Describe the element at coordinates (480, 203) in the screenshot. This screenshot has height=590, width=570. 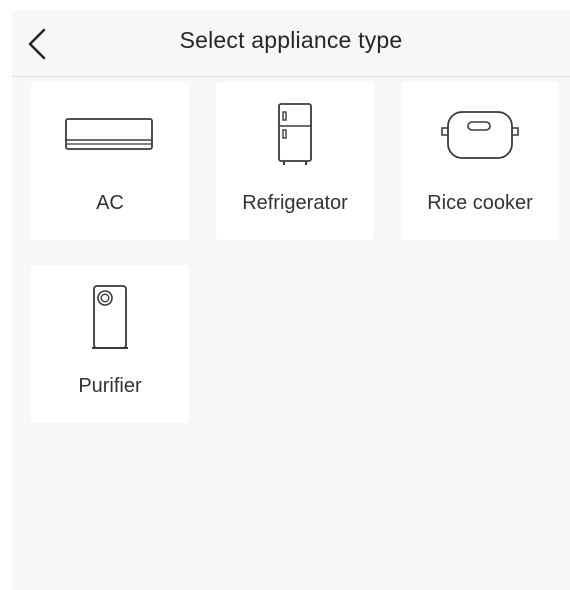
I see `appliance-label: Rice cooker` at that location.